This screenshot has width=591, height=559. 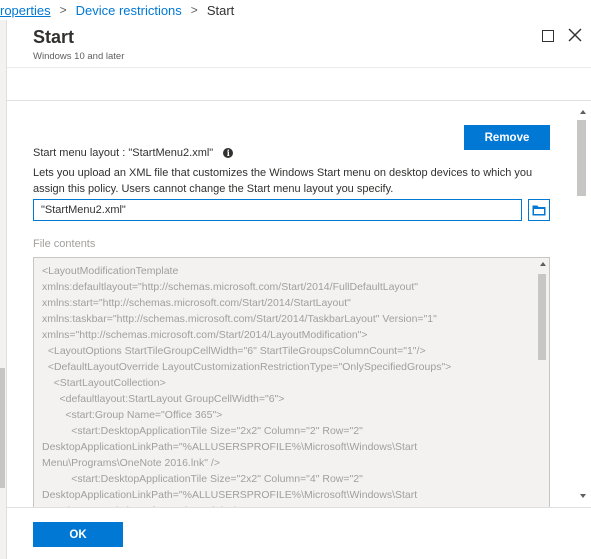 I want to click on blade-scrollbar-thumb, so click(x=581, y=158).